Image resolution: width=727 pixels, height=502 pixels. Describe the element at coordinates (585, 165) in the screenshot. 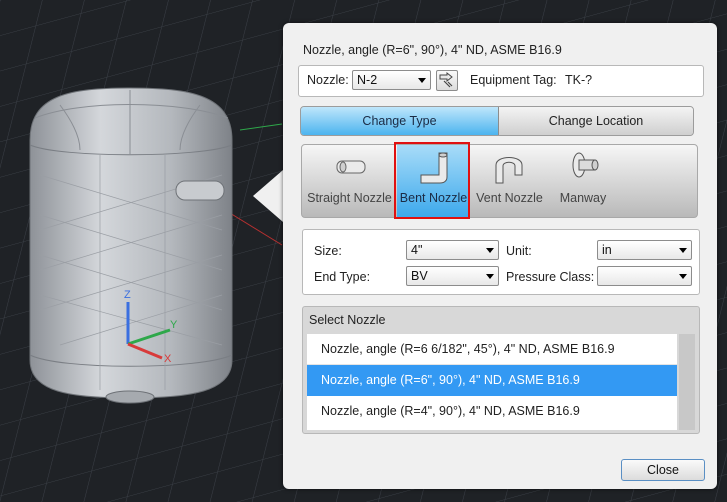

I see `manway-icon` at that location.